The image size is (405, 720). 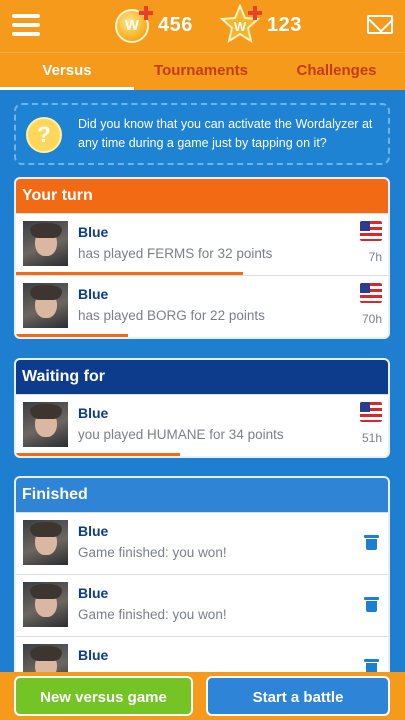 I want to click on tab-tournaments: Tournaments, so click(x=201, y=72).